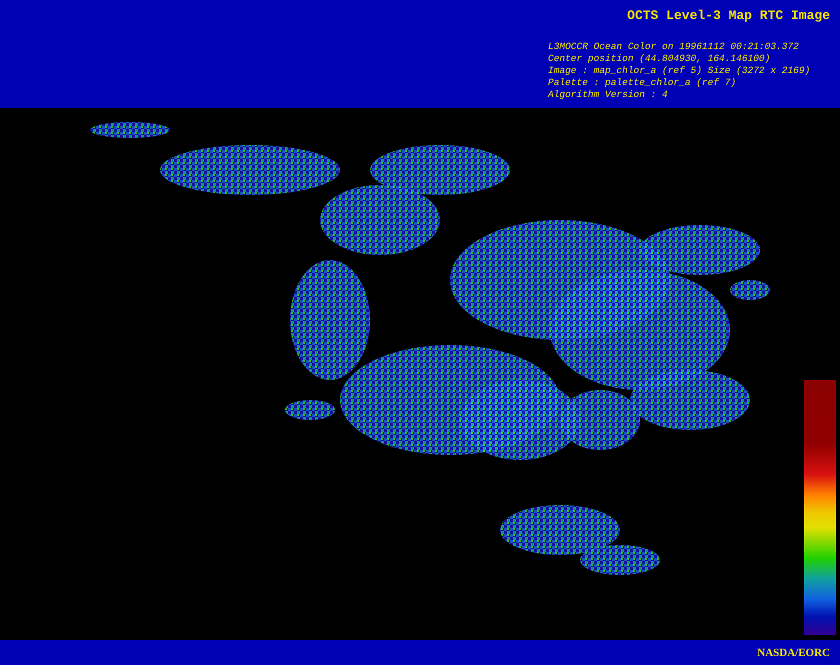 The height and width of the screenshot is (665, 840). What do you see at coordinates (793, 652) in the screenshot?
I see `credit-text: NASDA/EORC` at bounding box center [793, 652].